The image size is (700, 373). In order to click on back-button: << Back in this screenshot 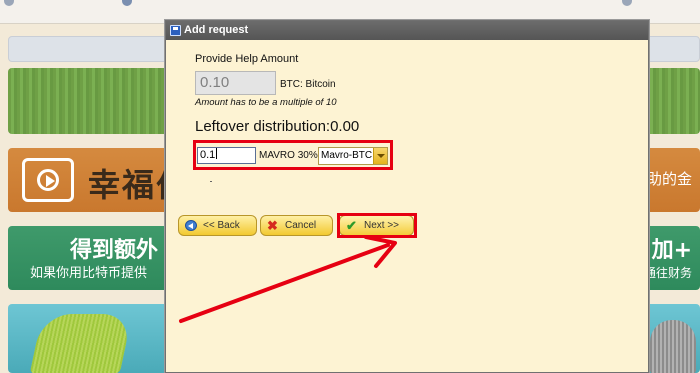, I will do `click(217, 225)`.